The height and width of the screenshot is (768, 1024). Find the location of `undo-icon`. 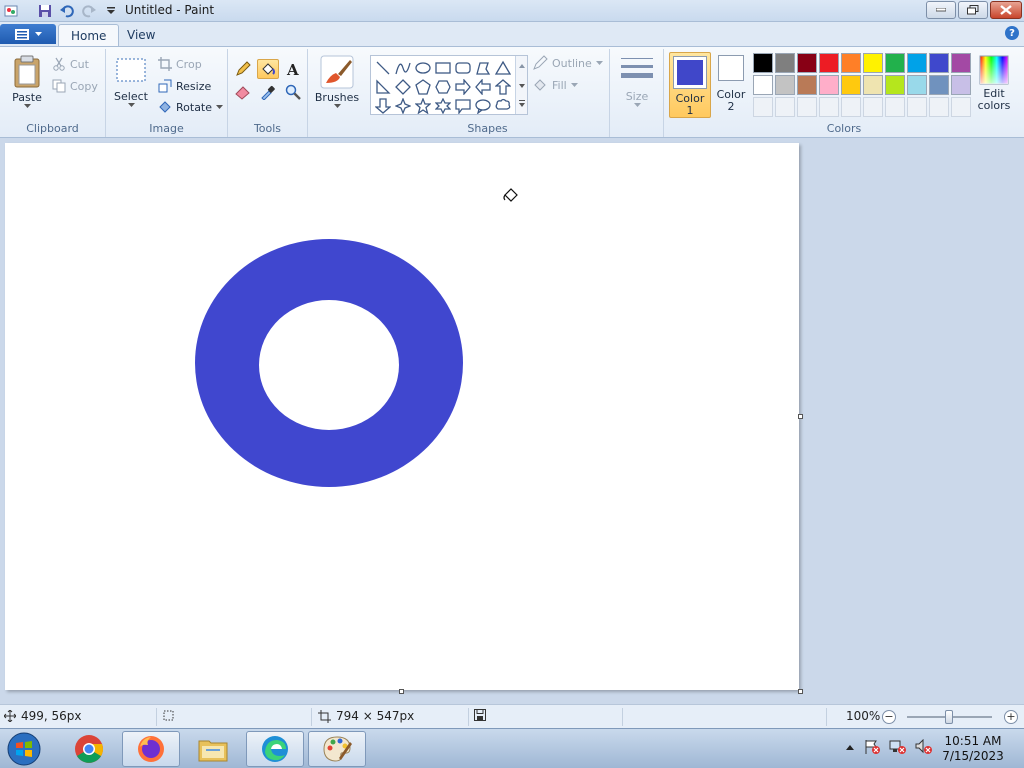

undo-icon is located at coordinates (67, 11).